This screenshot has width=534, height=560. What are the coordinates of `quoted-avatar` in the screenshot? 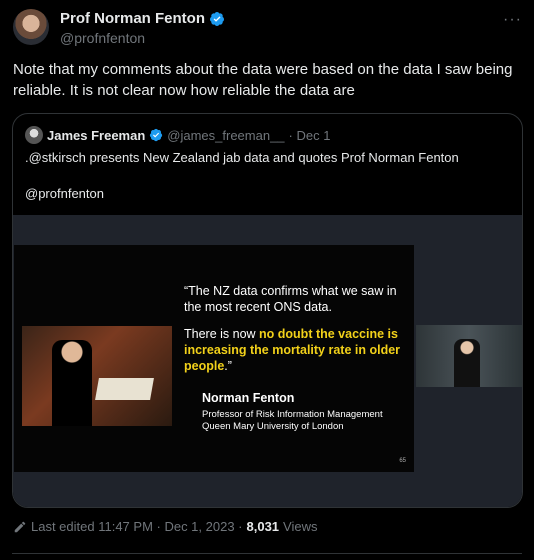 It's located at (34, 135).